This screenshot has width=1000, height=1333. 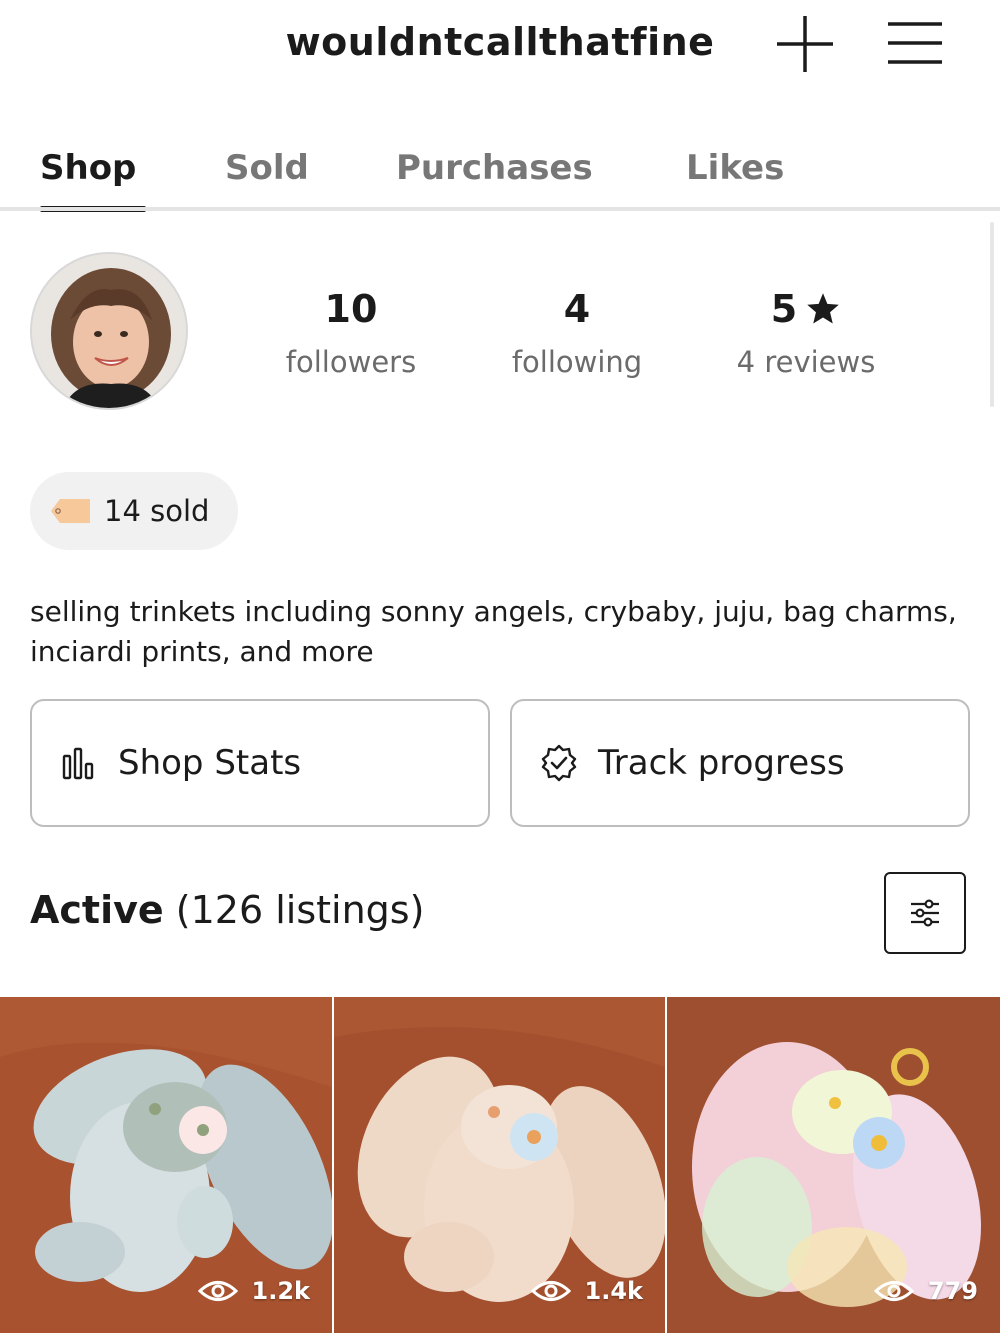 I want to click on scrollbar, so click(x=992, y=314).